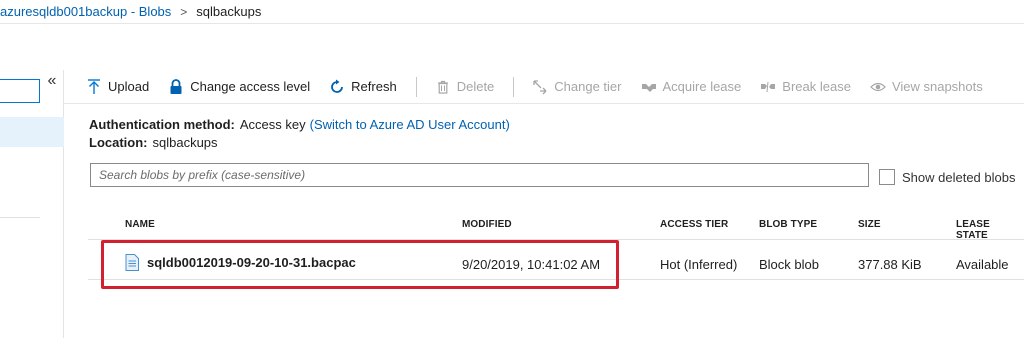 The height and width of the screenshot is (338, 1024). Describe the element at coordinates (185, 142) in the screenshot. I see `location-value: sqlbackups` at that location.